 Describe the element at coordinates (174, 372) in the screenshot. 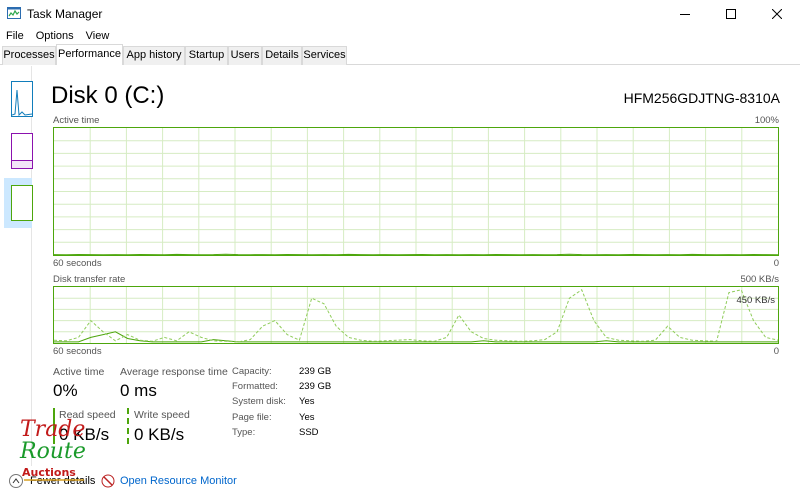

I see `avg-response-stat-label: Average response time` at that location.